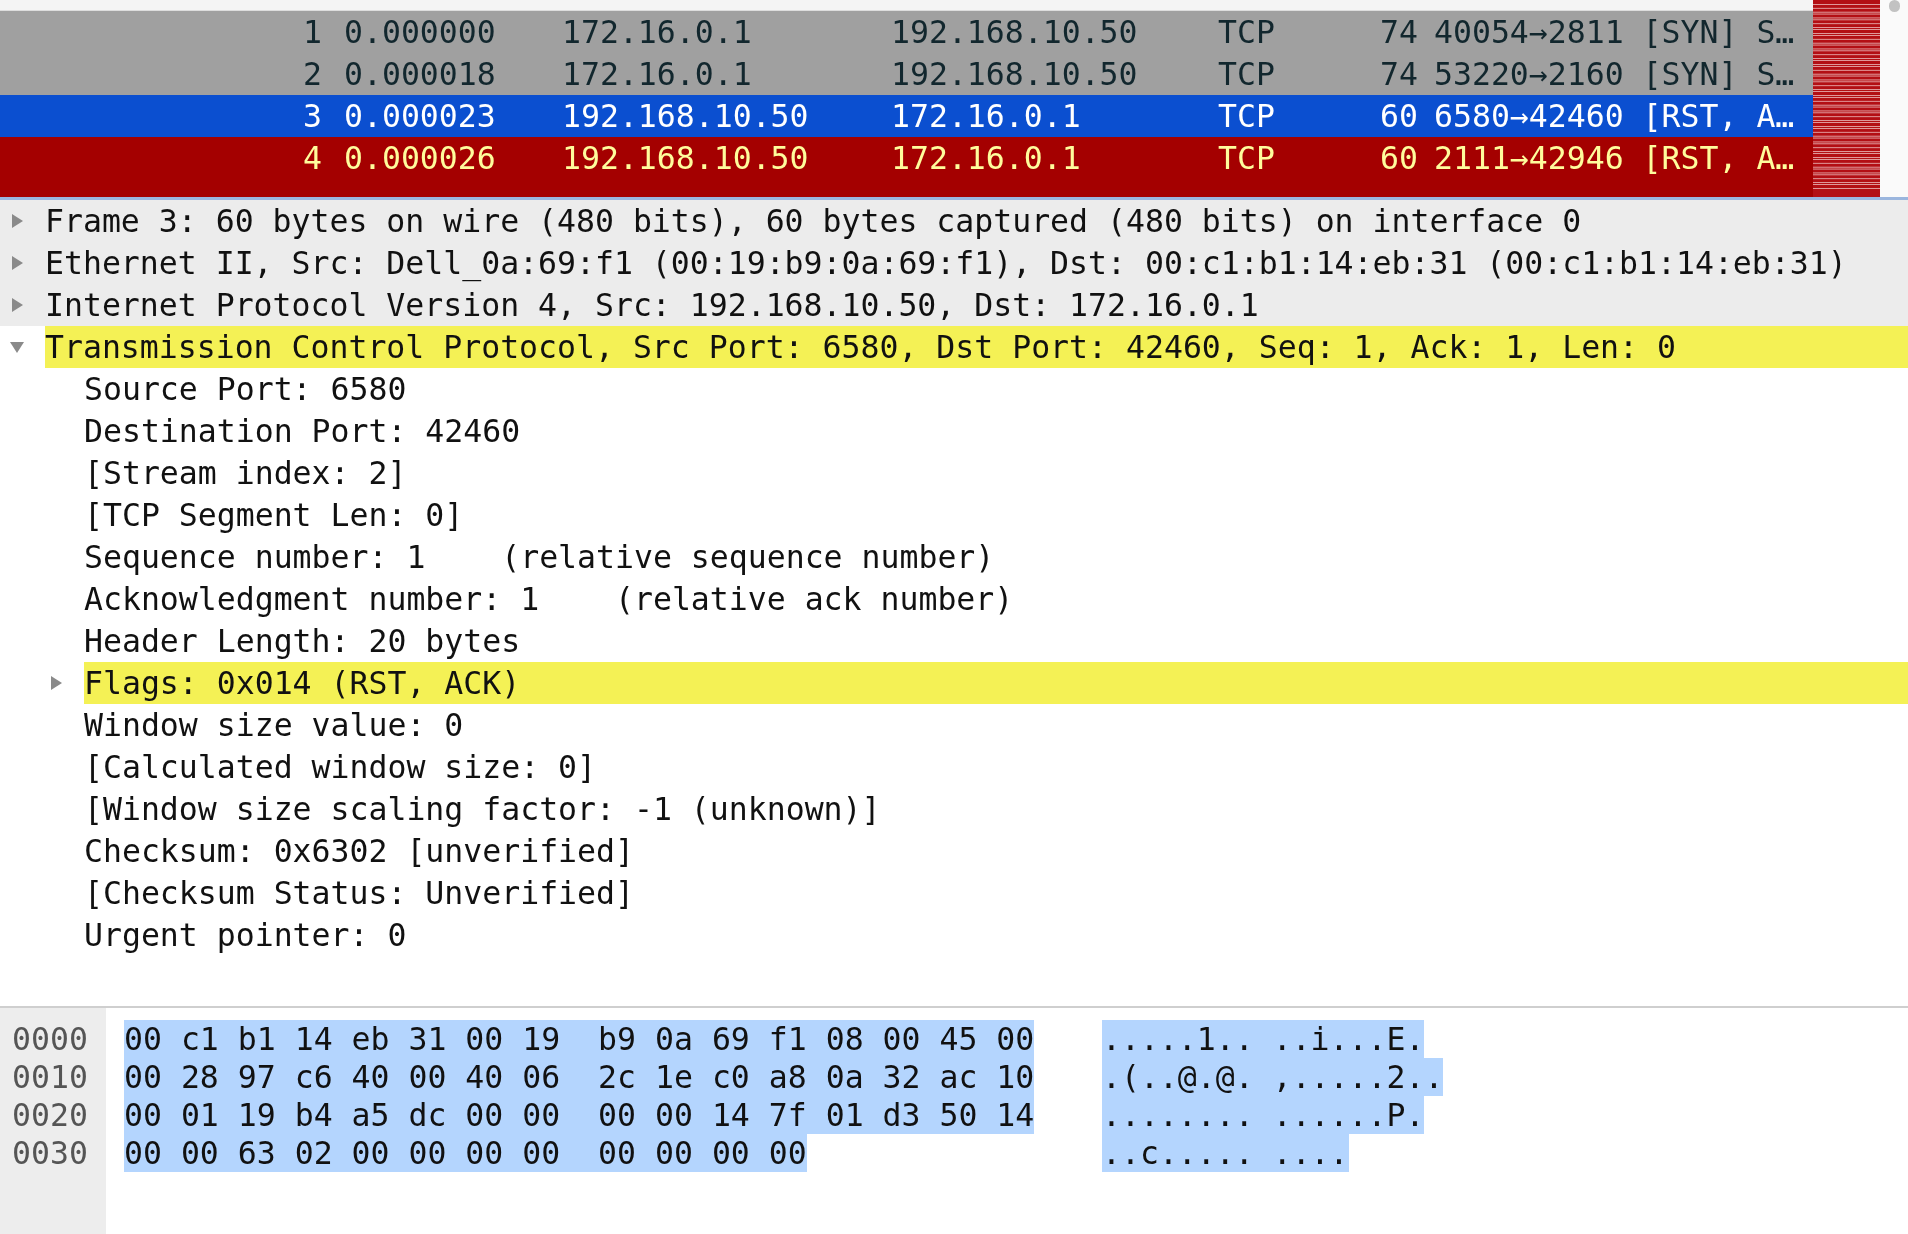  Describe the element at coordinates (954, 263) in the screenshot. I see `tree-item: Ethernet II, Src: Dell_0a:69:f1 (00:19:b9:0a:69:f1), Dst: 00:c1:b1:14:eb:31 (00:c1:b1:14:eb:31)` at that location.